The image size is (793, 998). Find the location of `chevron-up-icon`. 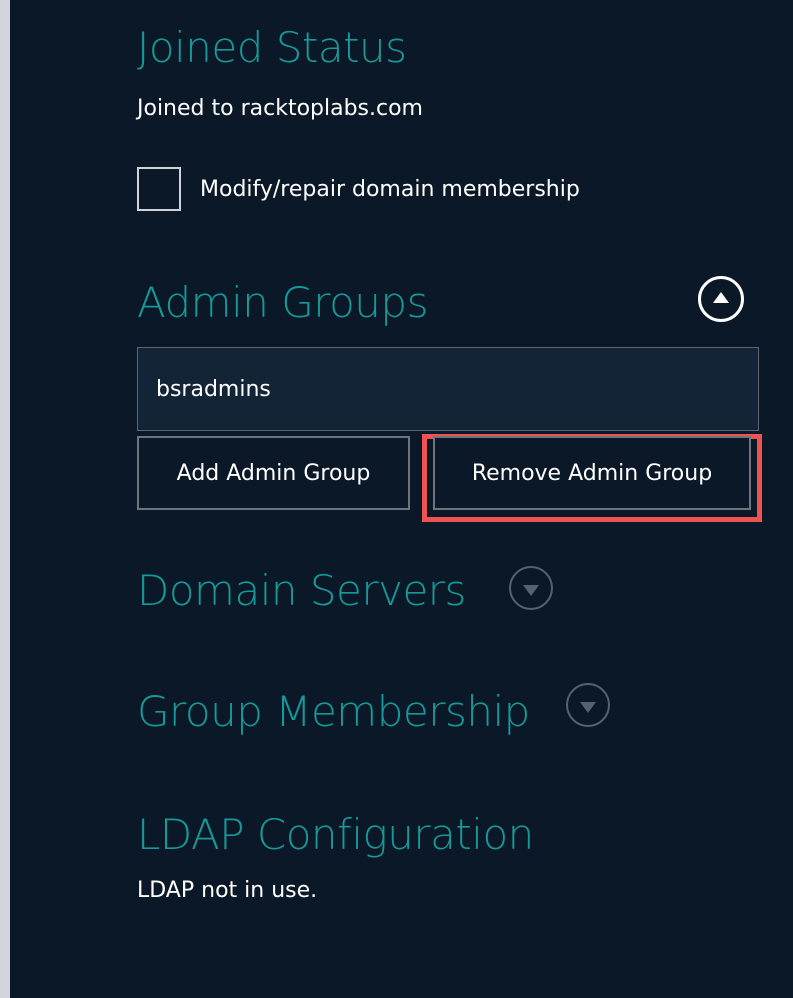

chevron-up-icon is located at coordinates (721, 297).